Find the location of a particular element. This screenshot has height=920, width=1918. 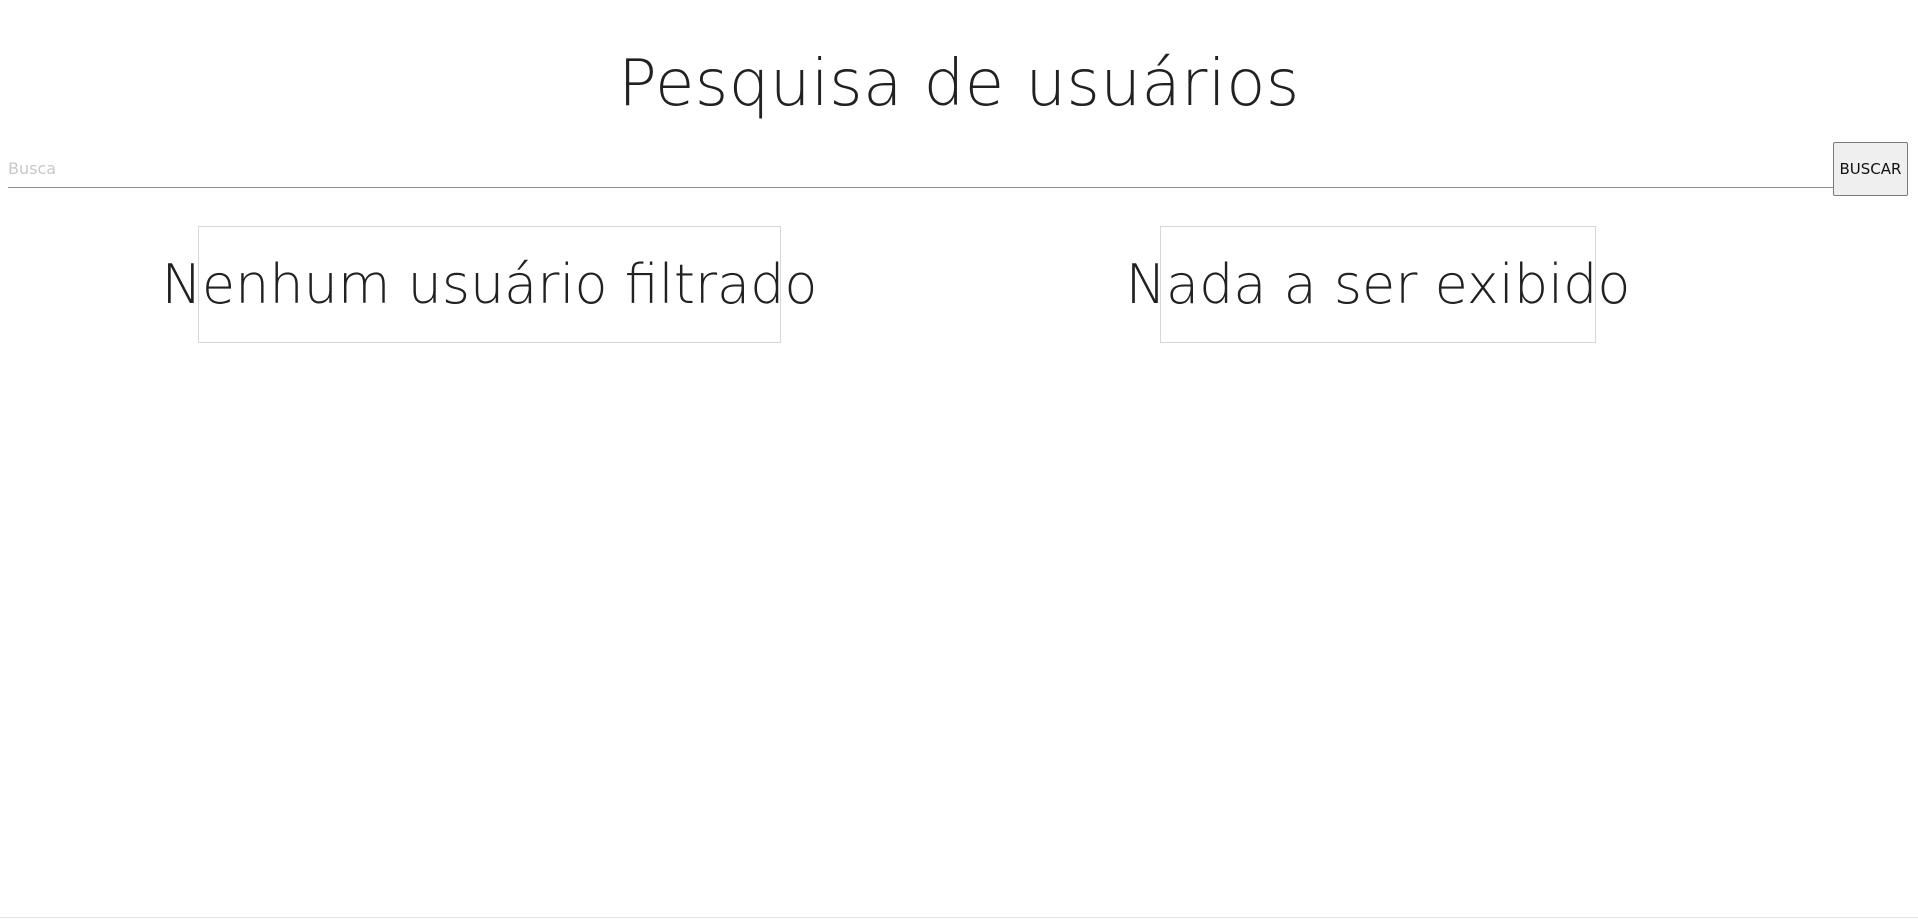

search-button: BUSCAR is located at coordinates (1870, 169).